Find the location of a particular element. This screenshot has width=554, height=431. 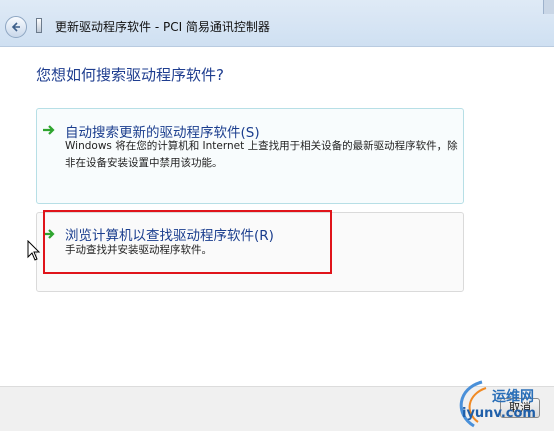

page-heading: 您想如何搜索驱动程序软件? is located at coordinates (130, 75).